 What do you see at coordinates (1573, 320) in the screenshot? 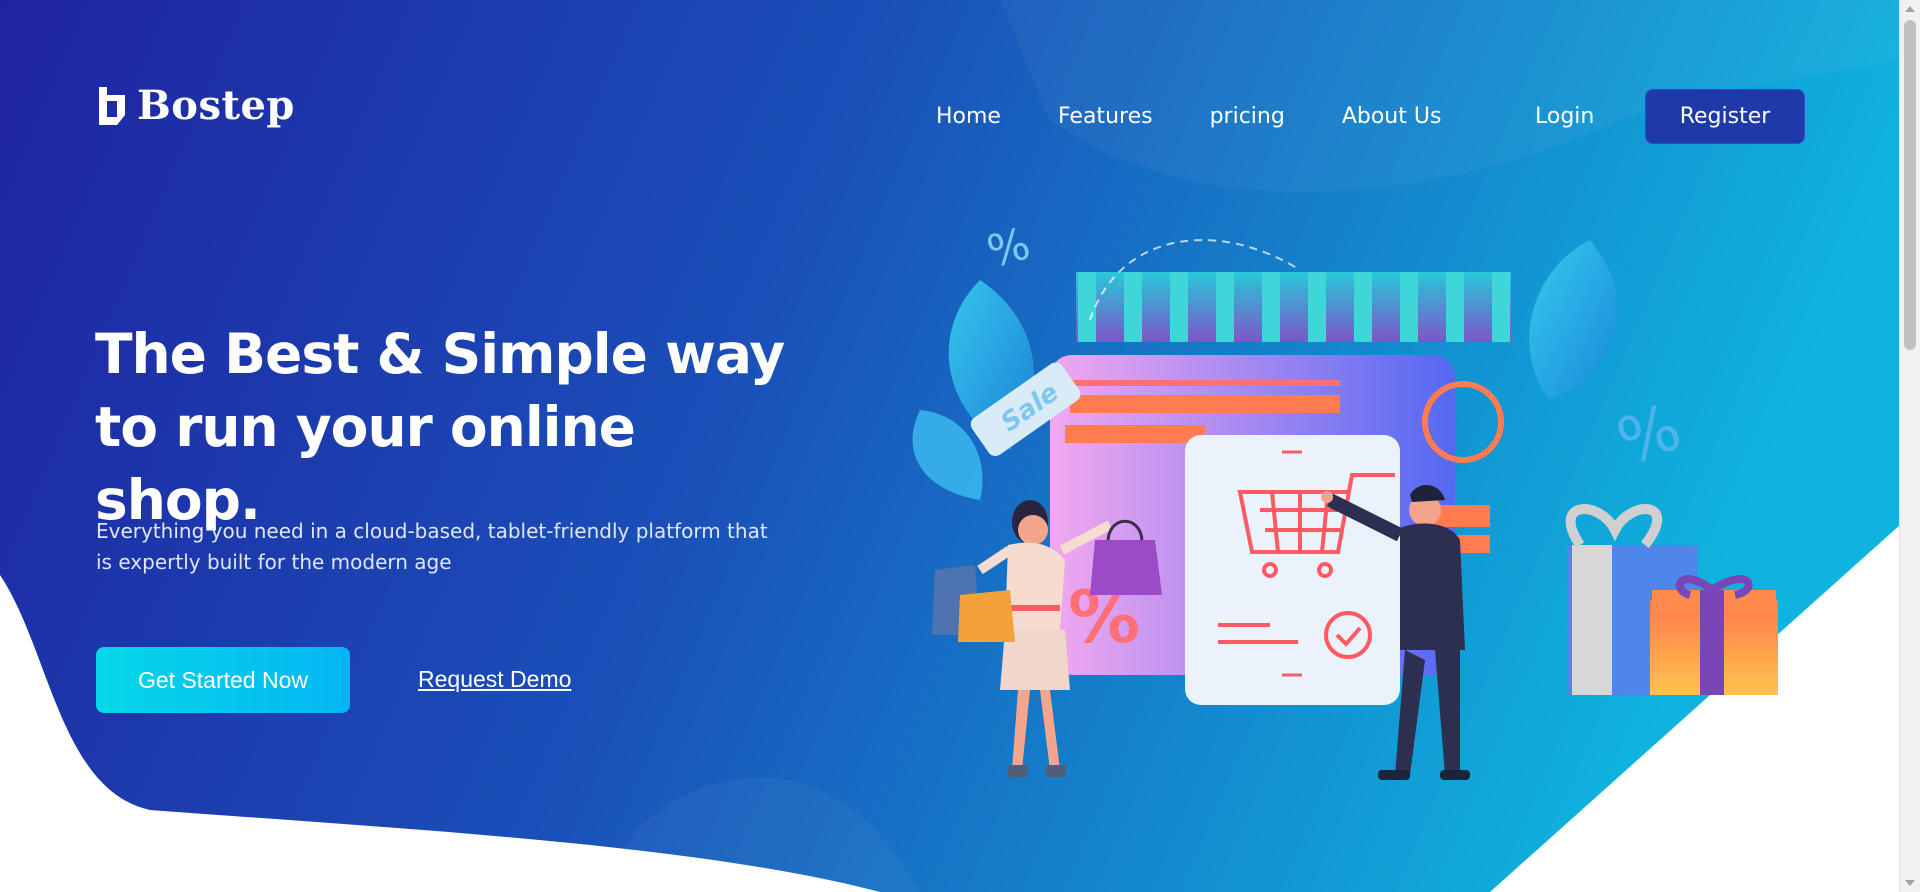
I see `right-leaf` at bounding box center [1573, 320].